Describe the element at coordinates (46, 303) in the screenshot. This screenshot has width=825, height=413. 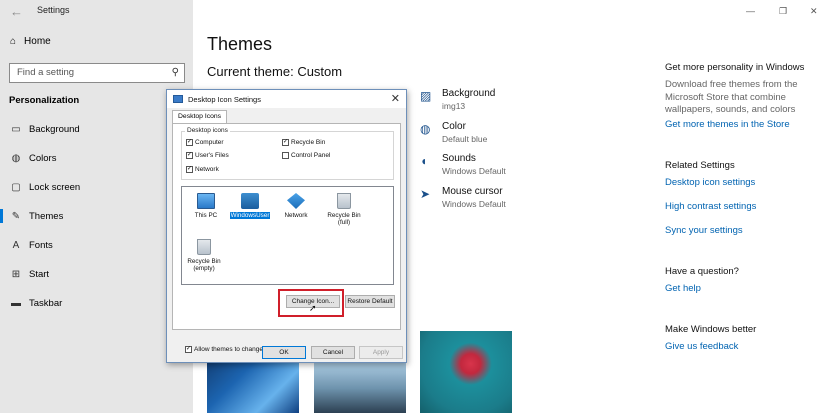
I see `sidebar-item-label: Taskbar` at that location.